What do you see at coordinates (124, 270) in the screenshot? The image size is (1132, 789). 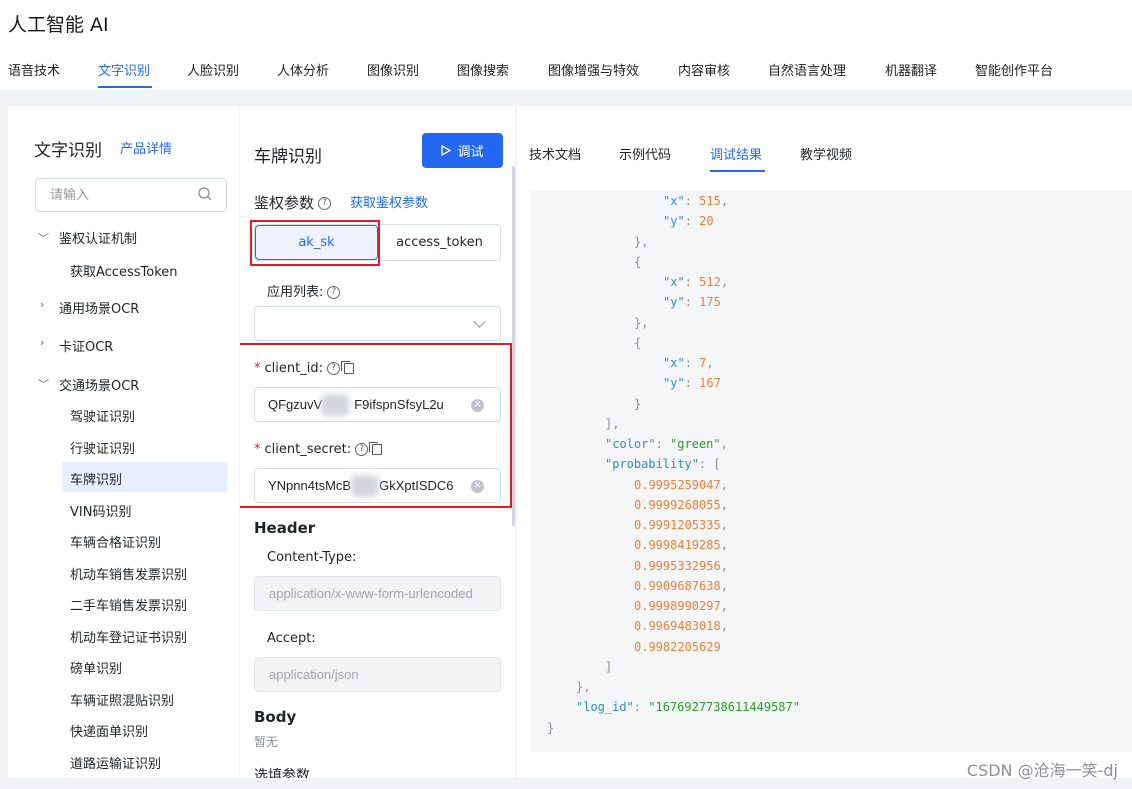 I see `tree-item-access-token: 获取AccessToken` at bounding box center [124, 270].